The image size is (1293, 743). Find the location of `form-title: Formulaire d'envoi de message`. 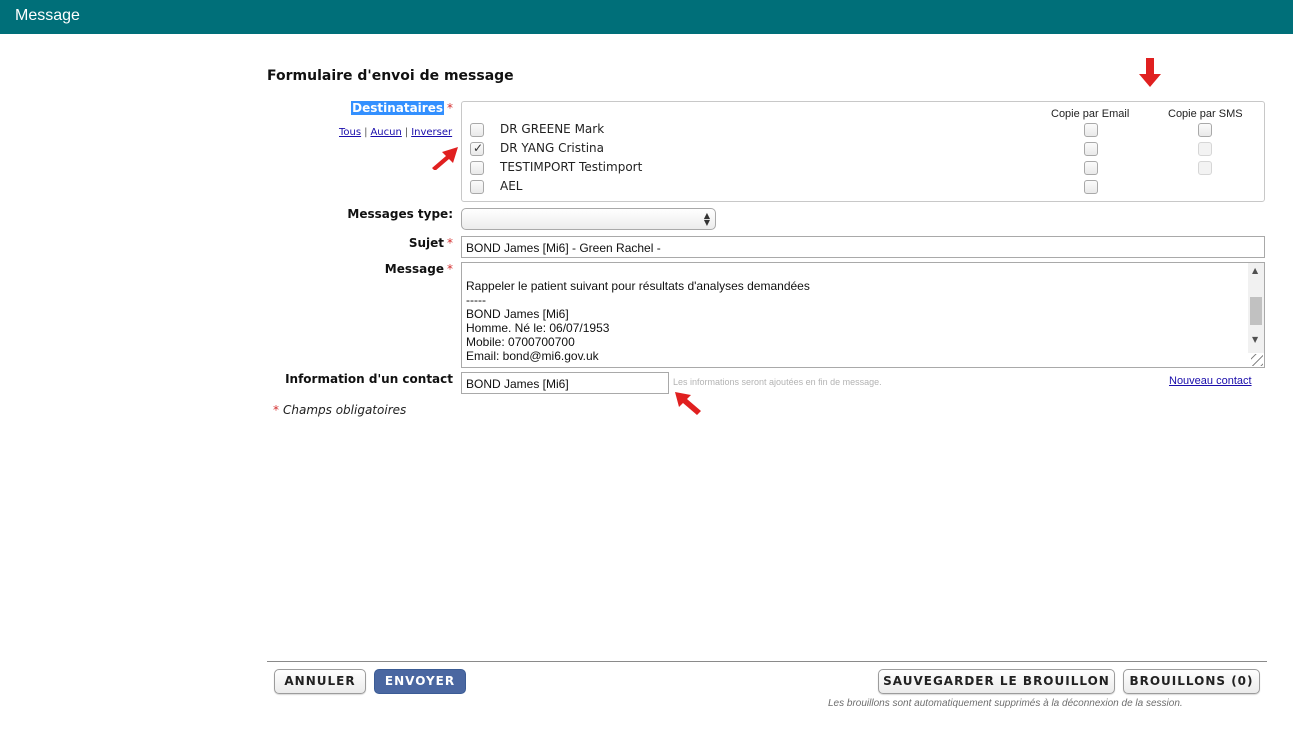

form-title: Formulaire d'envoi de message is located at coordinates (390, 76).